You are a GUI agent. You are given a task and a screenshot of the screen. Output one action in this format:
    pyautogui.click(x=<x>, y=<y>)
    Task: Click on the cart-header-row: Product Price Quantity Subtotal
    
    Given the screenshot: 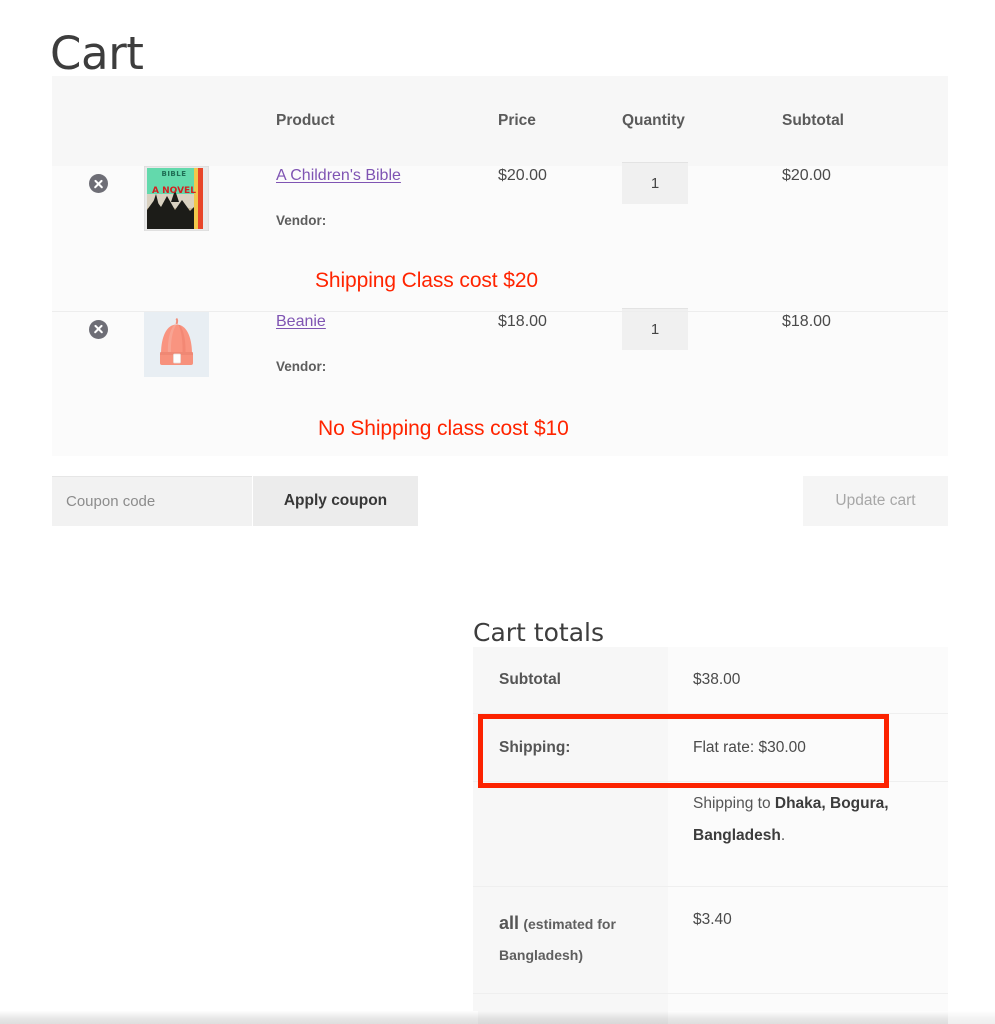 What is the action you would take?
    pyautogui.click(x=500, y=121)
    